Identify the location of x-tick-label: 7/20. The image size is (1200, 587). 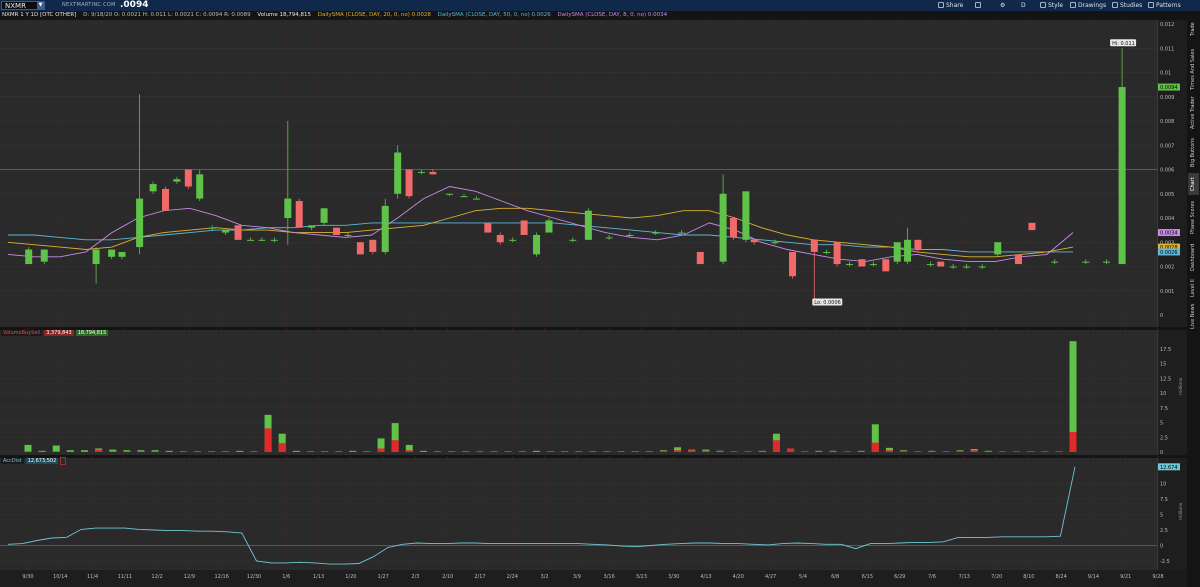
(996, 577).